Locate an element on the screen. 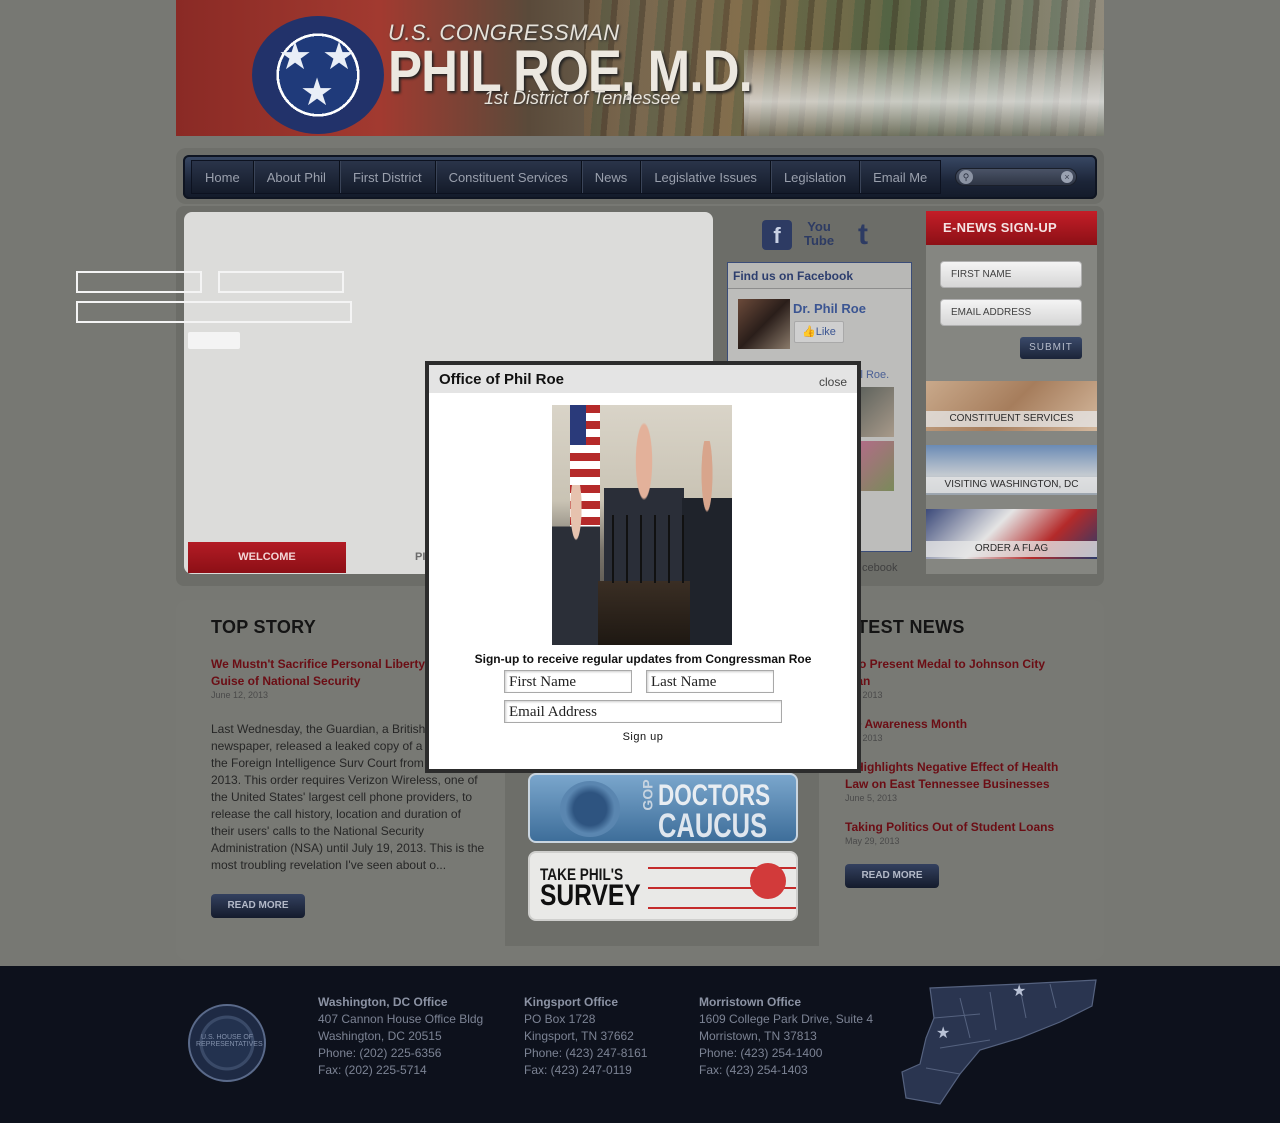 This screenshot has width=1280, height=1123. modal-last-name-input: Last Name is located at coordinates (710, 681).